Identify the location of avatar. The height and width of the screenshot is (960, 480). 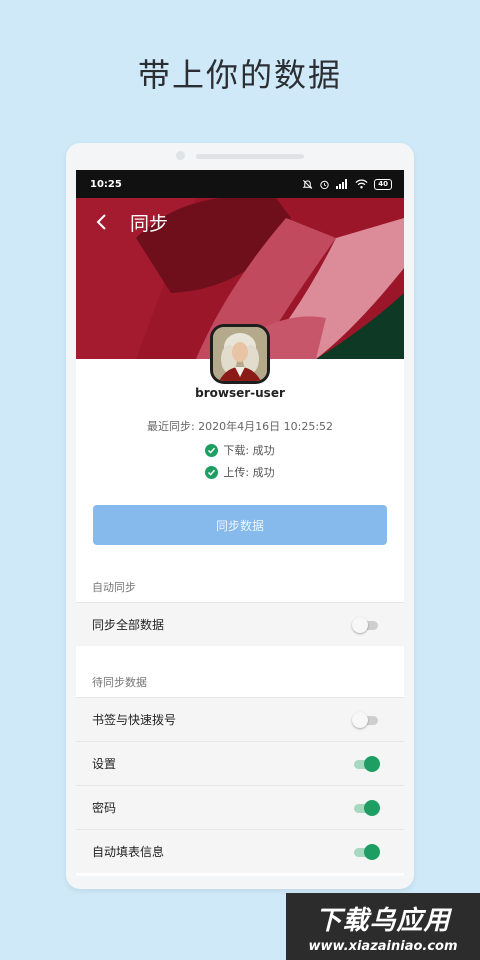
(240, 354).